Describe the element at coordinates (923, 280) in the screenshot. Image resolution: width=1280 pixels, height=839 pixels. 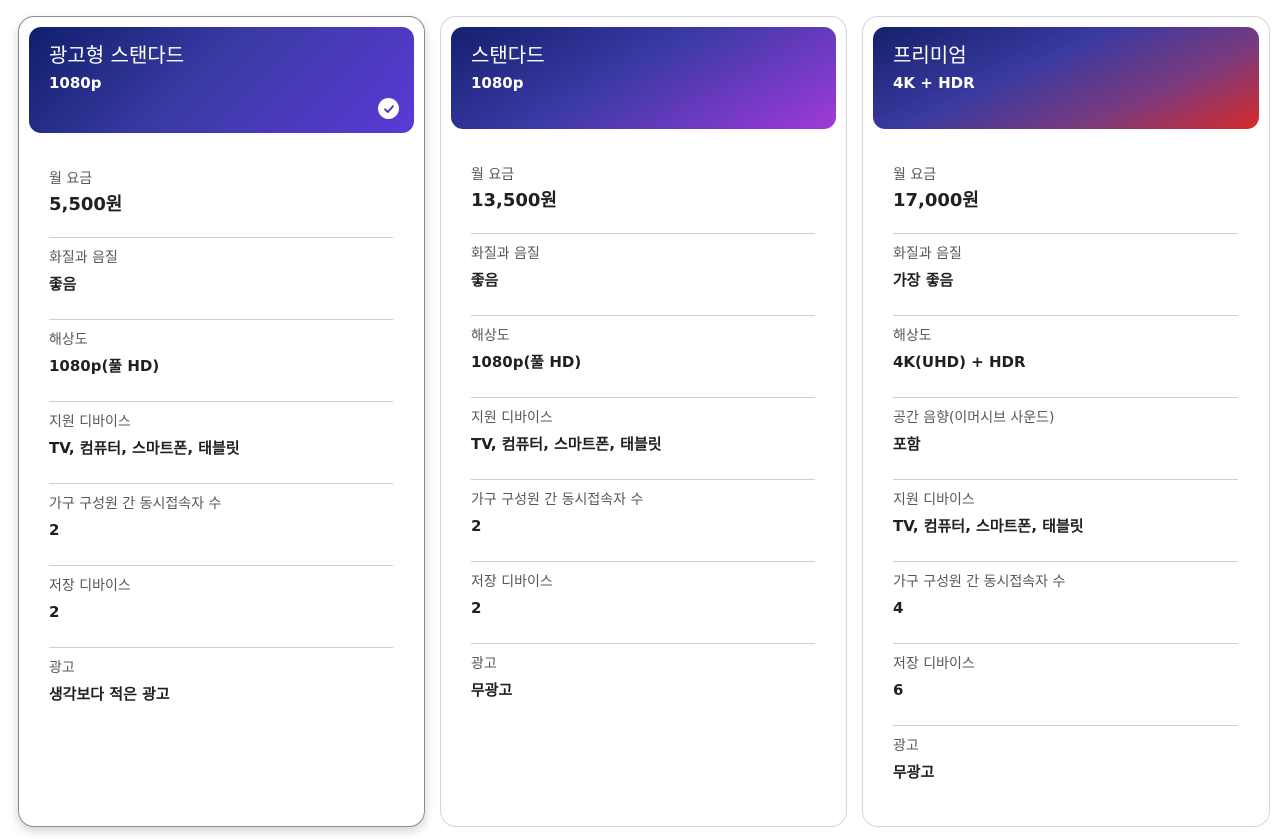
I see `feature-value: 가장 좋음` at that location.